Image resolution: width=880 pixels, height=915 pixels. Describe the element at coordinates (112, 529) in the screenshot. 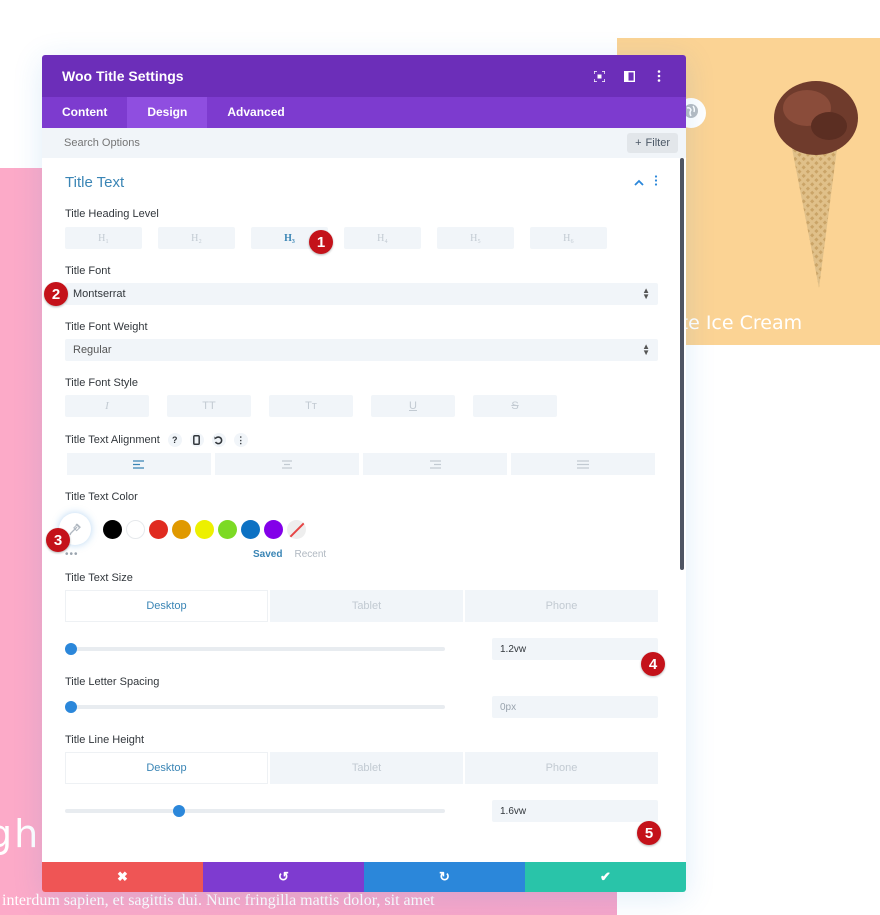

I see `swatch-black` at that location.